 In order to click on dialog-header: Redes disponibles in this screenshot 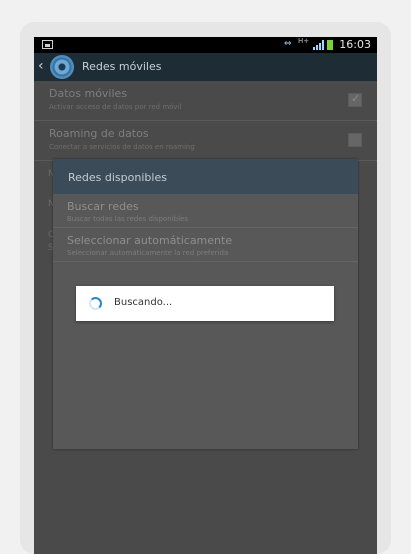, I will do `click(205, 176)`.